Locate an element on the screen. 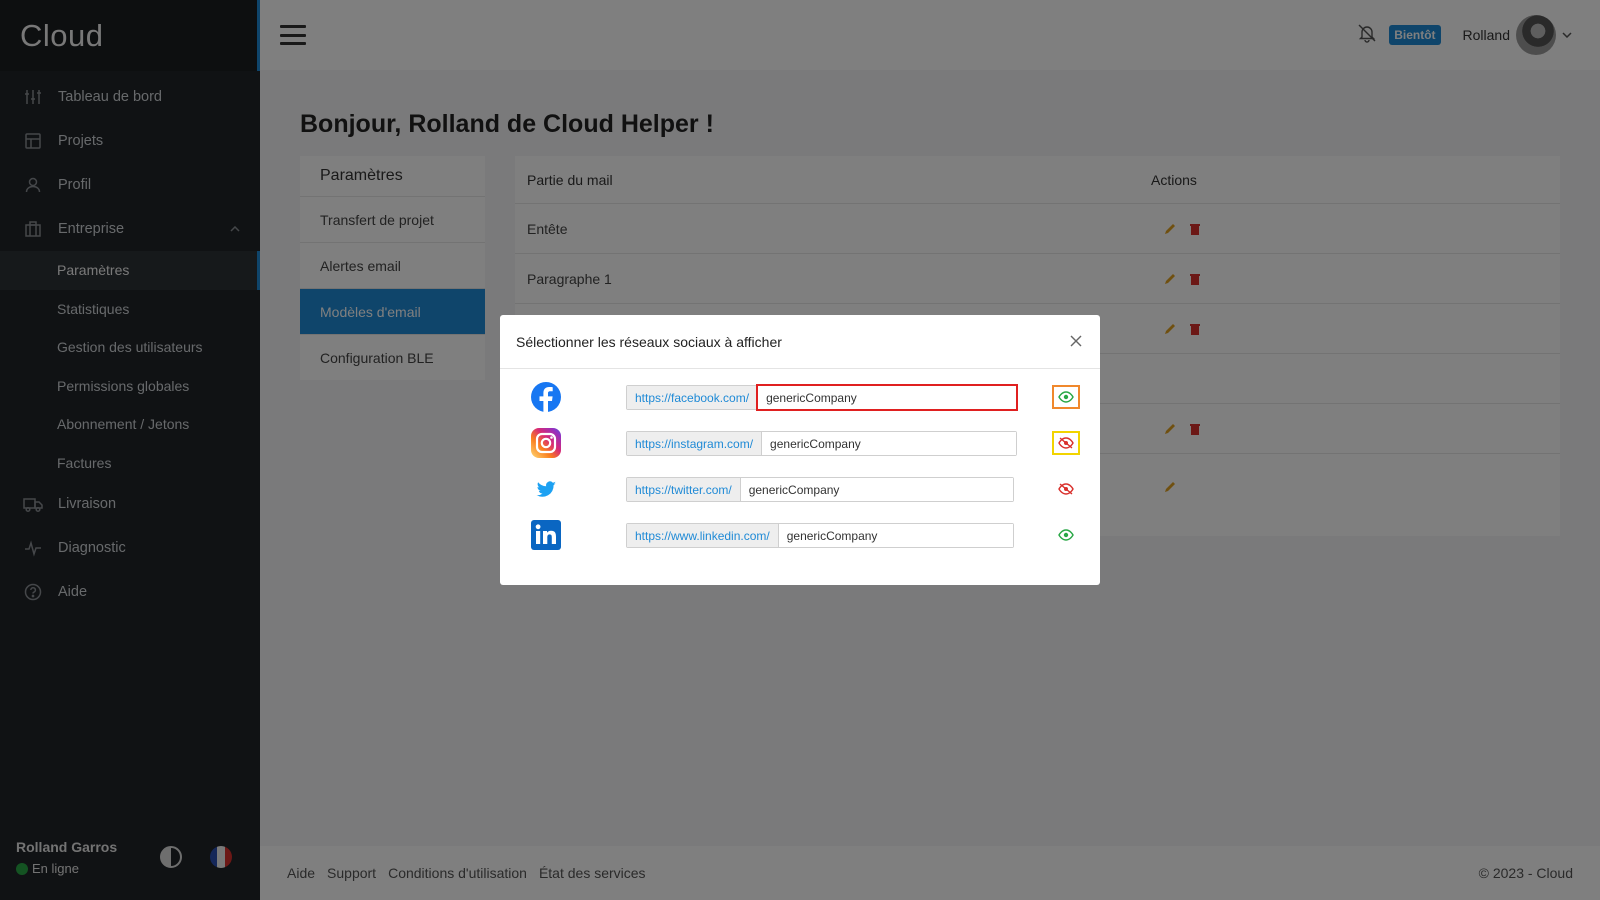  facebook-url-group: https://facebook.com/ is located at coordinates (822, 397).